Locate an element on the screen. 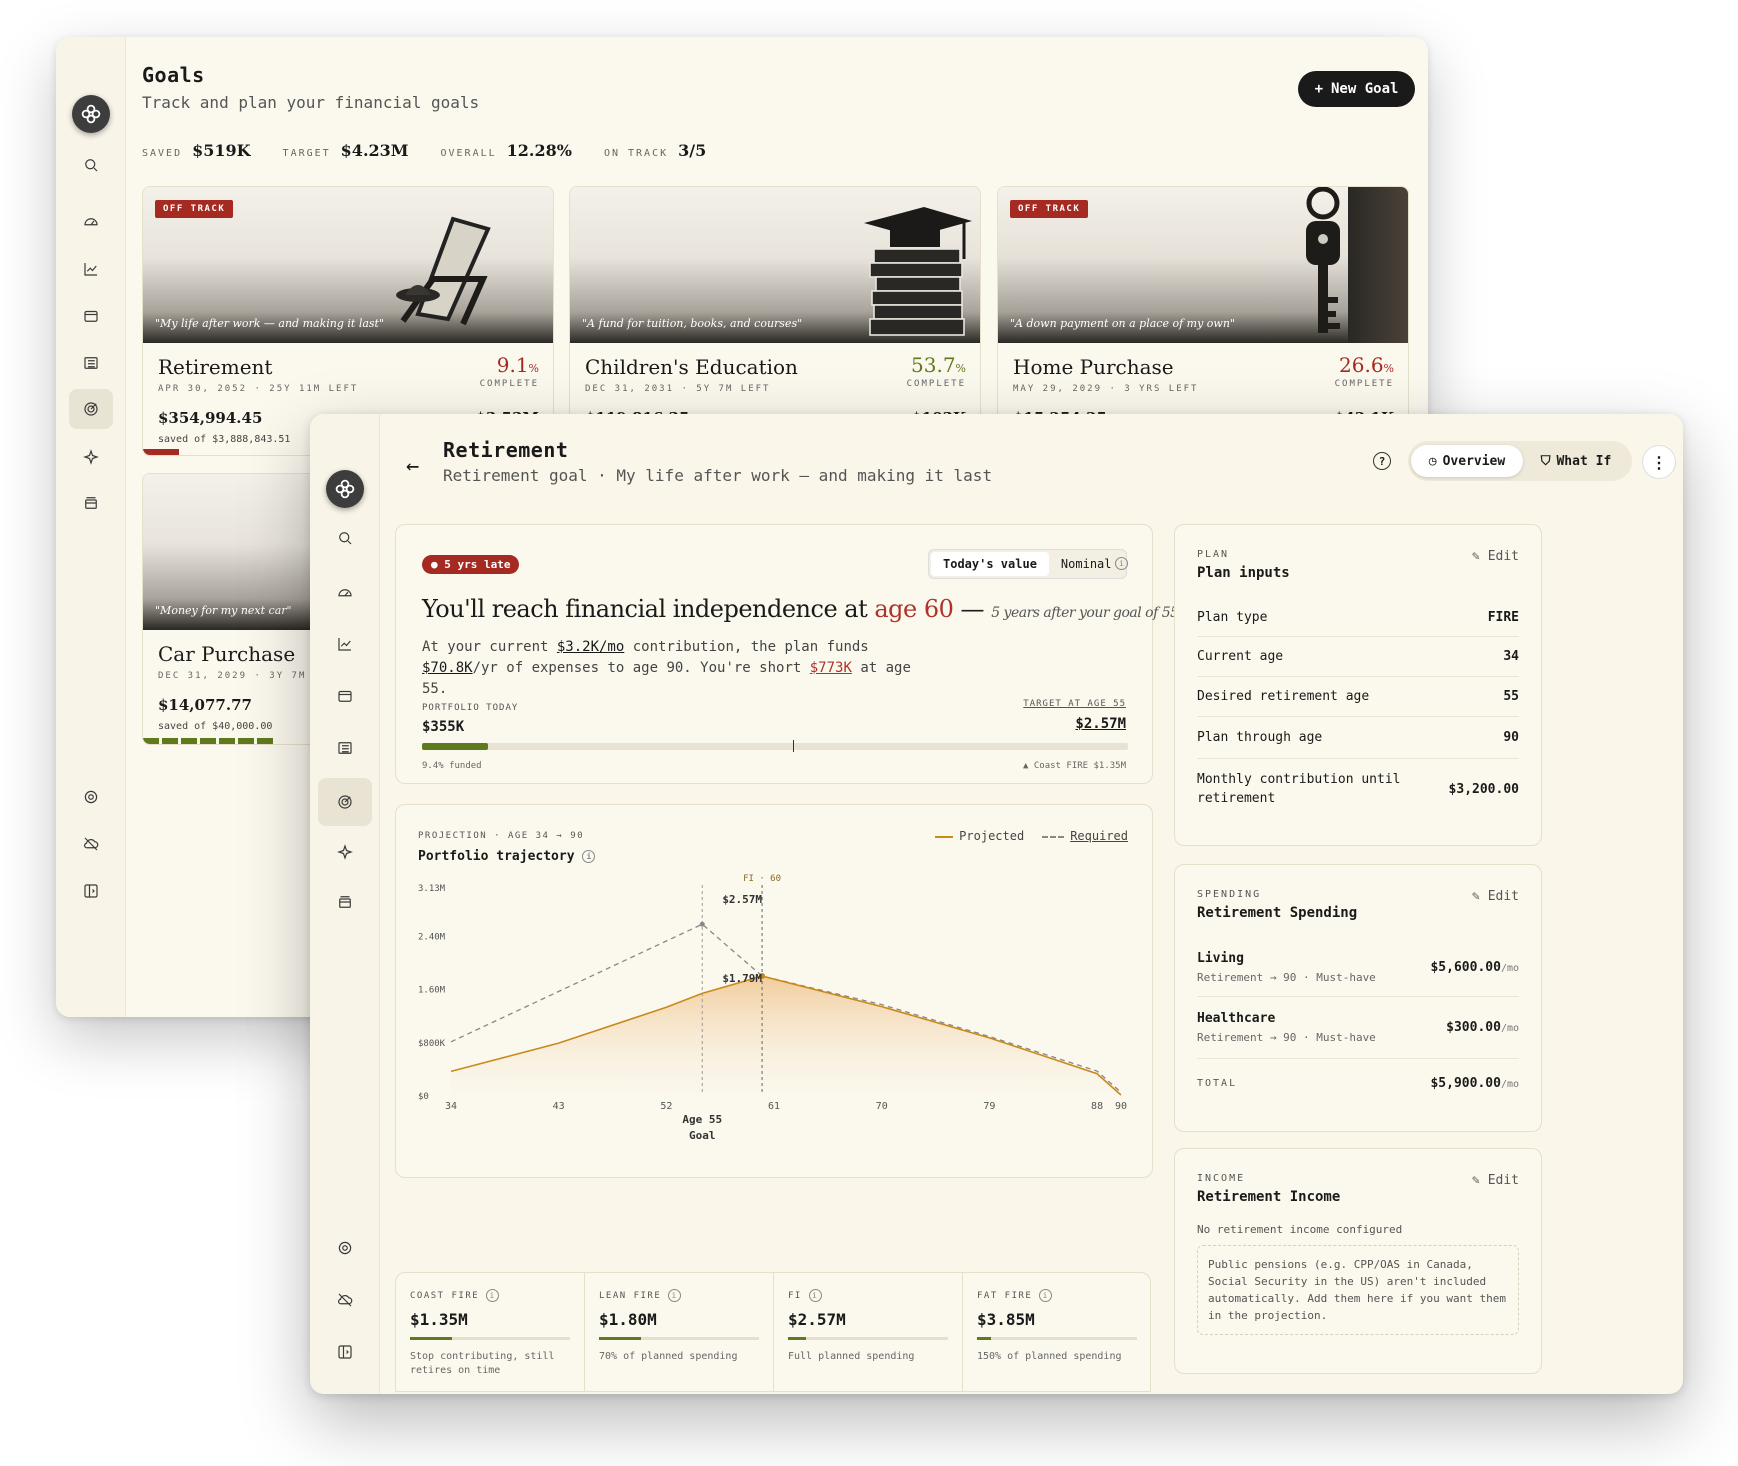 This screenshot has height=1466, width=1738. y-tick-label: 2.40M is located at coordinates (432, 938).